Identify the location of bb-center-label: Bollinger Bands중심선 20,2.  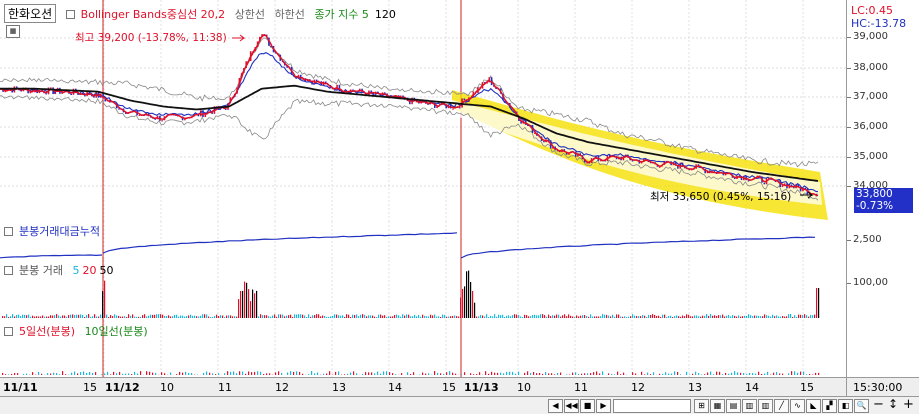
(153, 14).